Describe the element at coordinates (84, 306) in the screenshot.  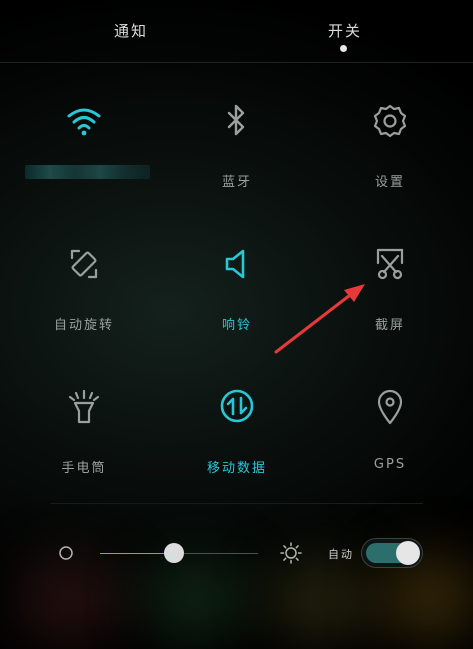
I see `toggle-auto-rotate: 自动旋转` at that location.